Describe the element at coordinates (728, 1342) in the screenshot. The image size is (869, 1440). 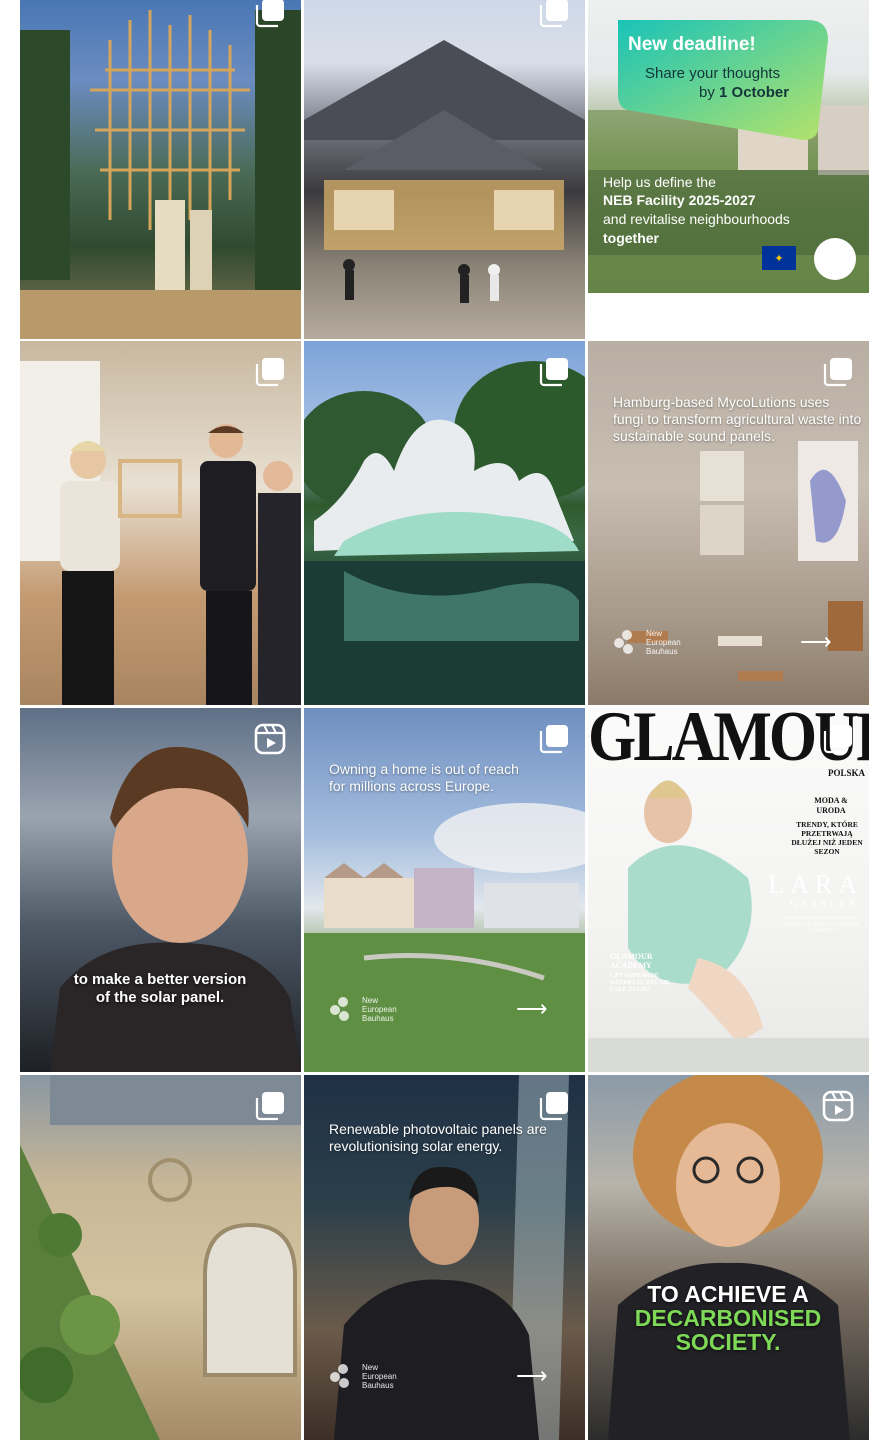
I see `video-subtitle-green-2: SOCIETY.` at that location.